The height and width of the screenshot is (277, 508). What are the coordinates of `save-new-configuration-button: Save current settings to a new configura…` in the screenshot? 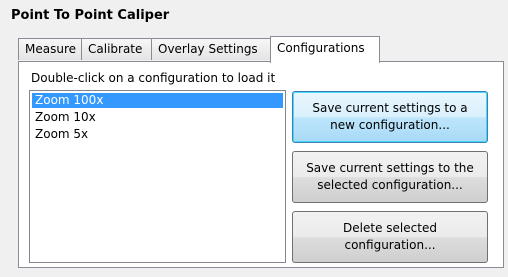 It's located at (390, 117).